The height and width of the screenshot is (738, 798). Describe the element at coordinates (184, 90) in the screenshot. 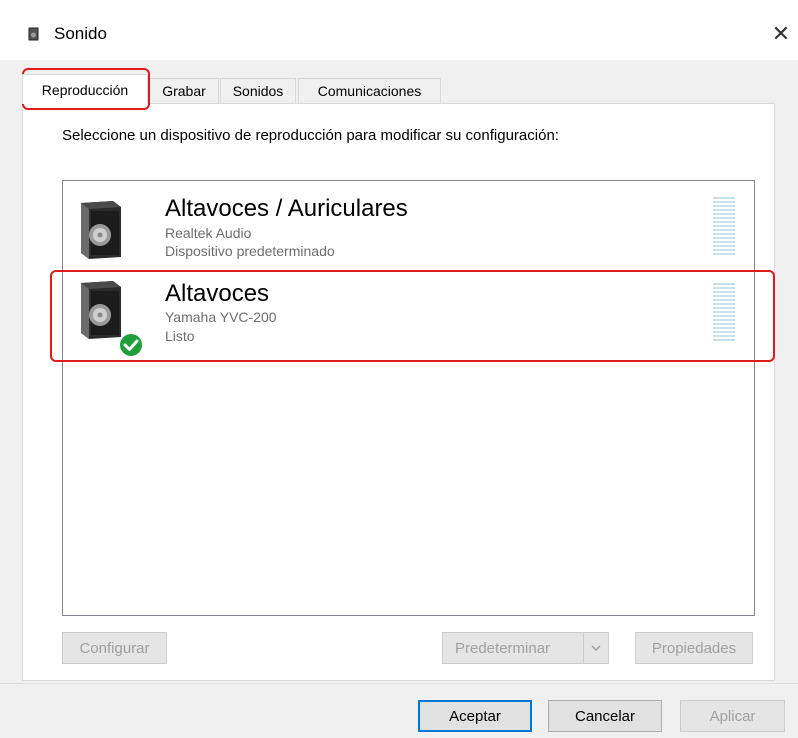

I see `tab-grabar: Grabar` at that location.